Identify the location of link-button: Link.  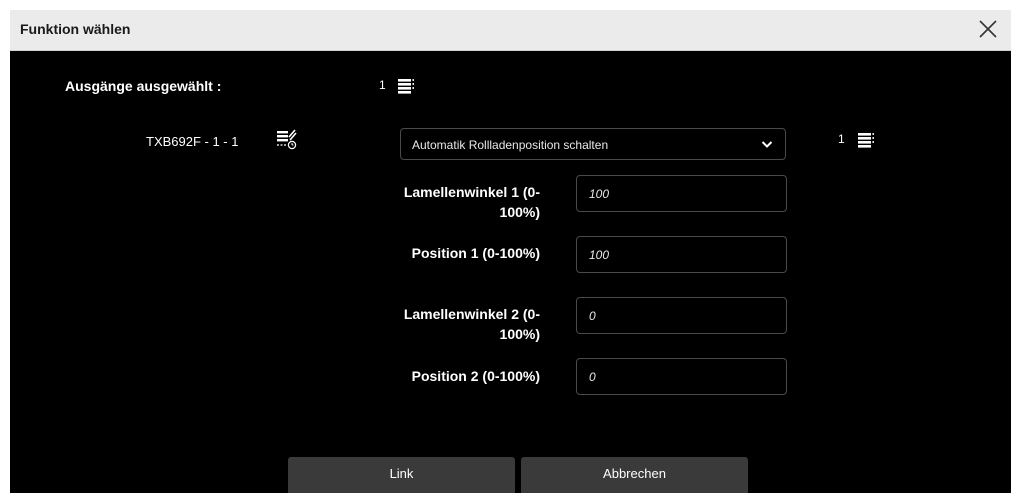
(401, 475).